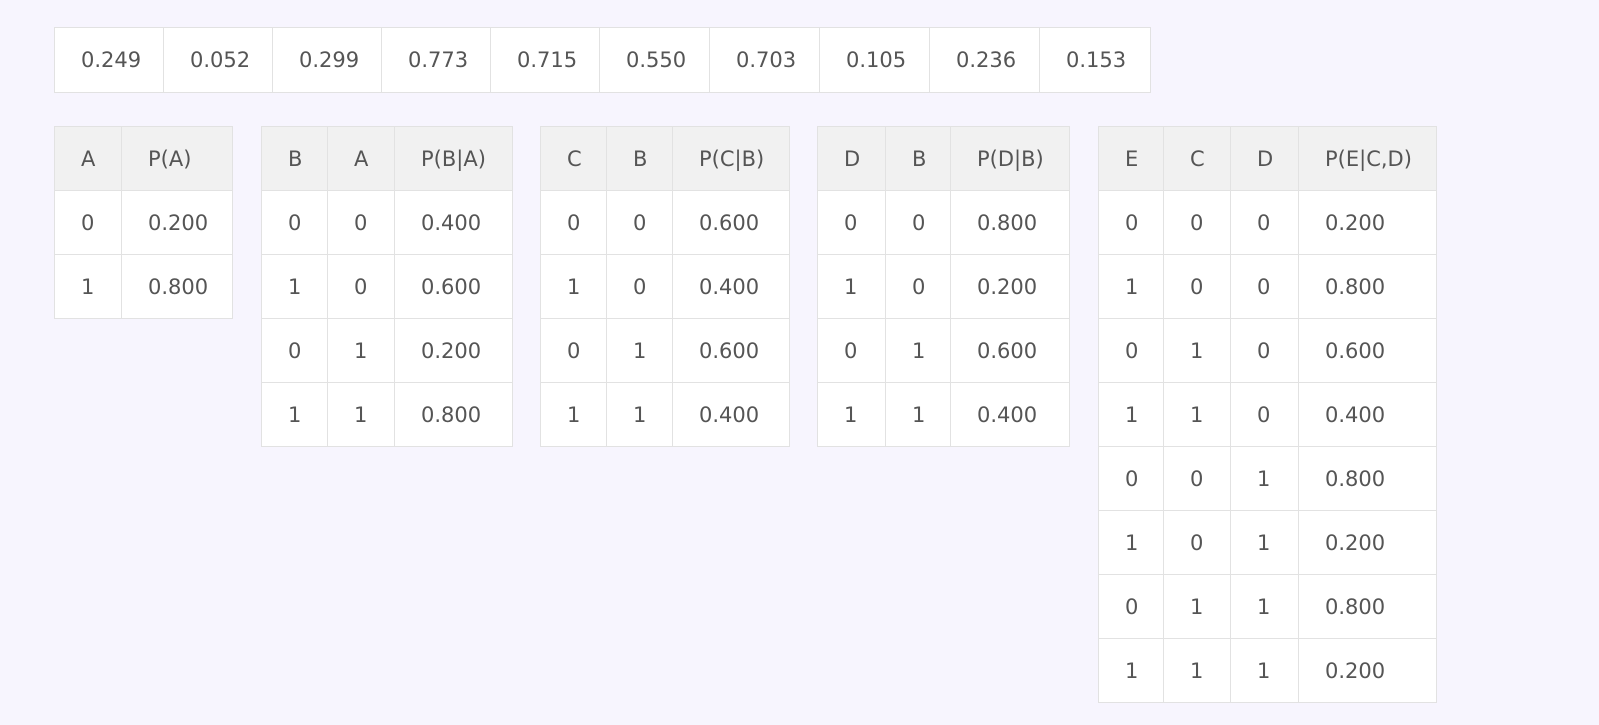  I want to click on column-header: E, so click(1131, 158).